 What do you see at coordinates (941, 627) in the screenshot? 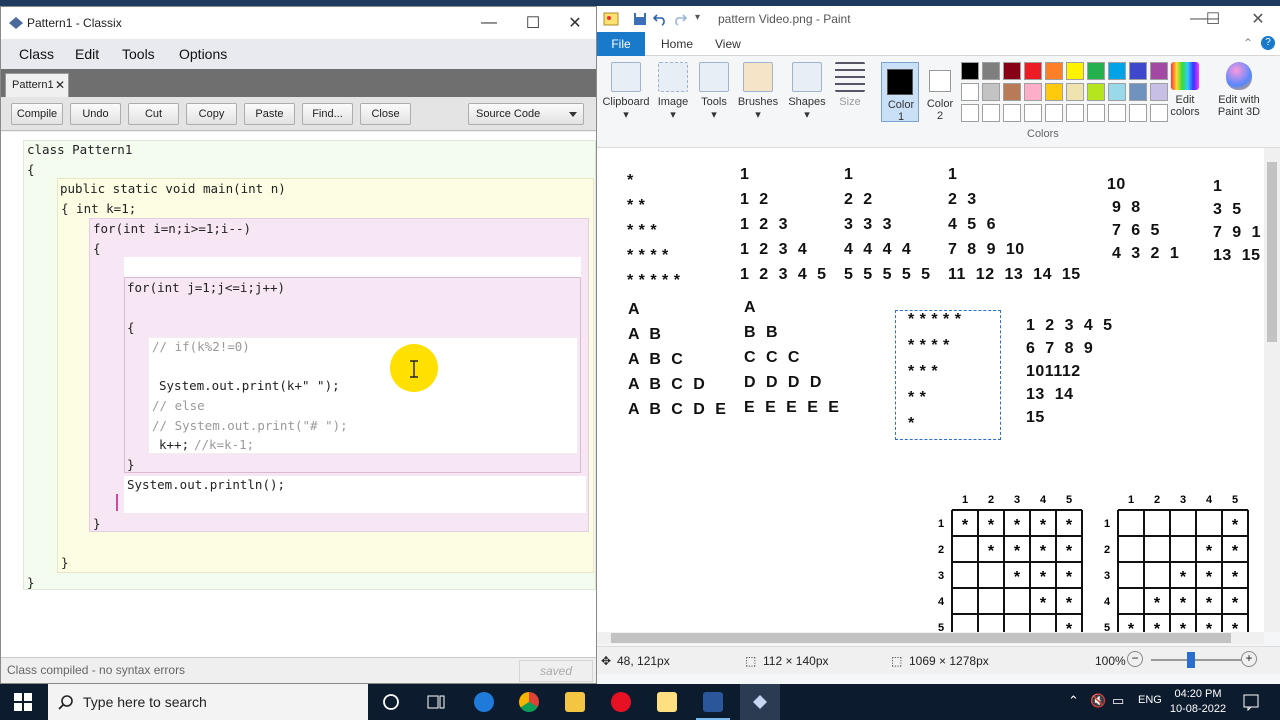
I see `grid-row-label: 5` at bounding box center [941, 627].